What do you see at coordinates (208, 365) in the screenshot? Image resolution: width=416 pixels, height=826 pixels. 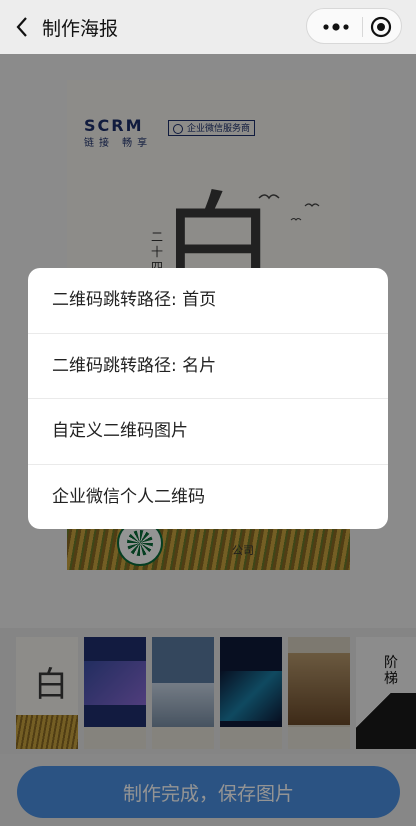 I see `option-card-path: 二维码跳转路径: 名片` at bounding box center [208, 365].